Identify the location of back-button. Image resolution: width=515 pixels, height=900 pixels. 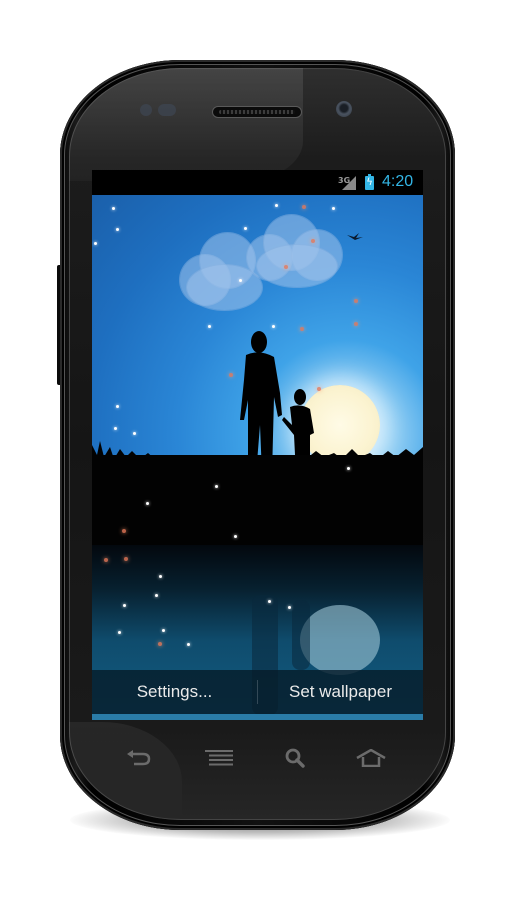
(139, 758).